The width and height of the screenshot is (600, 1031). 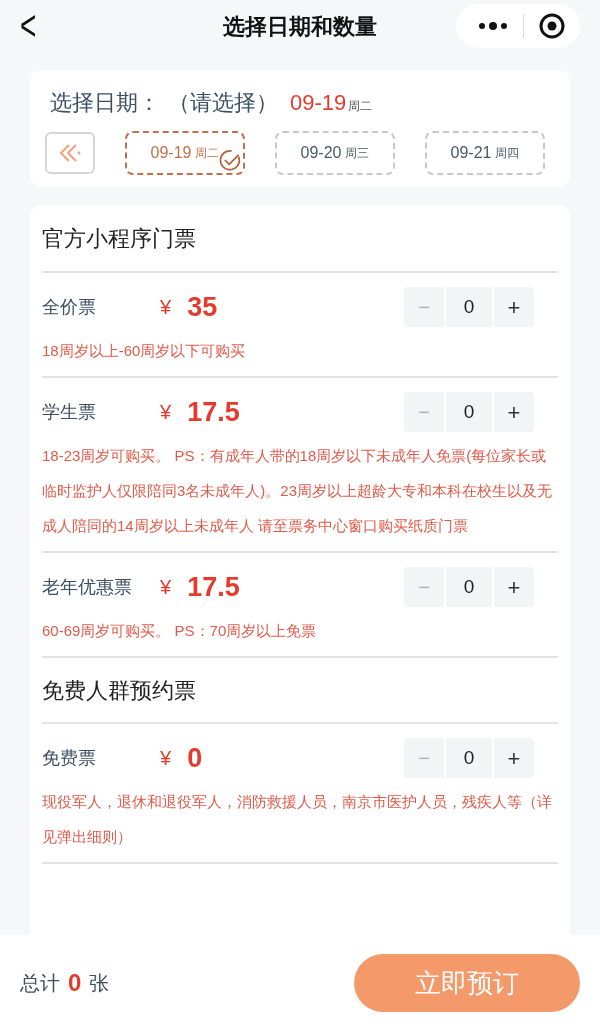 What do you see at coordinates (202, 307) in the screenshot?
I see `ticket-price: 35` at bounding box center [202, 307].